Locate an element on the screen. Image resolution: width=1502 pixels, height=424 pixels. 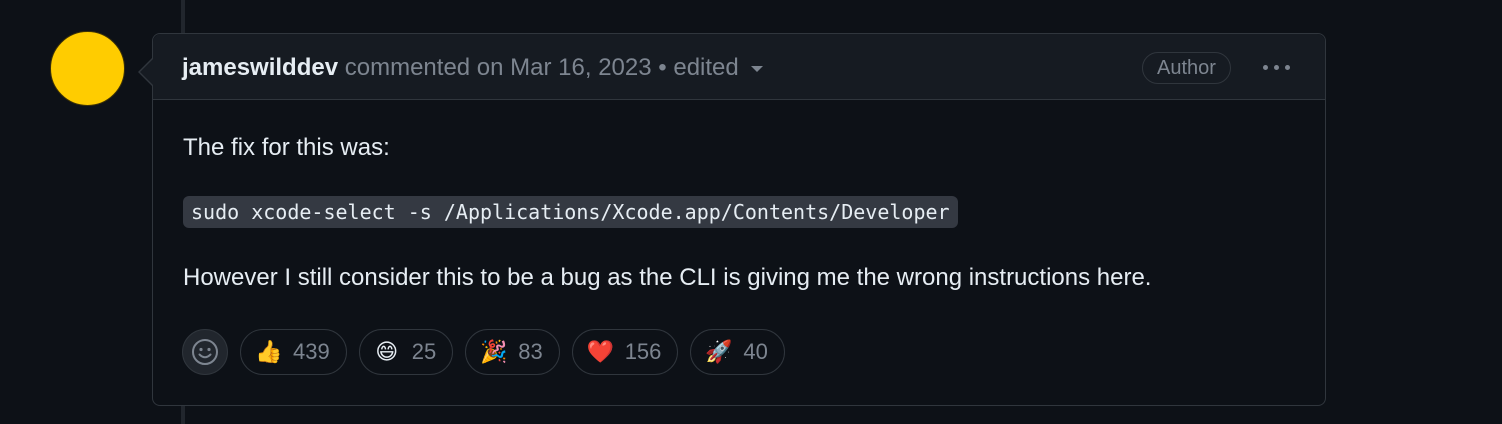
reaction-count: 40 is located at coordinates (755, 351).